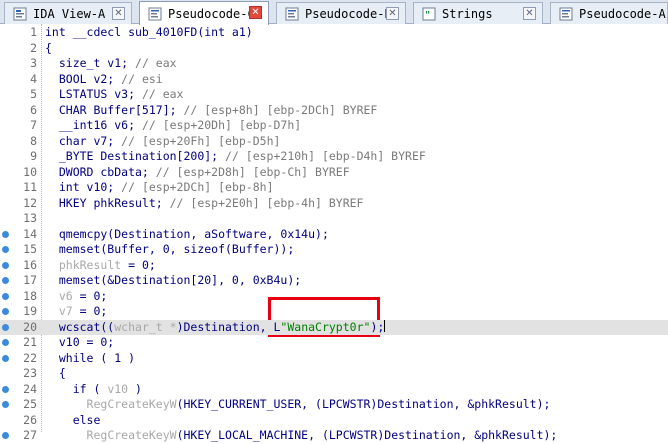 Image resolution: width=668 pixels, height=444 pixels. What do you see at coordinates (280, 109) in the screenshot?
I see `code-comment: // [esp+8h] [ebp-2DCh] BYREF` at bounding box center [280, 109].